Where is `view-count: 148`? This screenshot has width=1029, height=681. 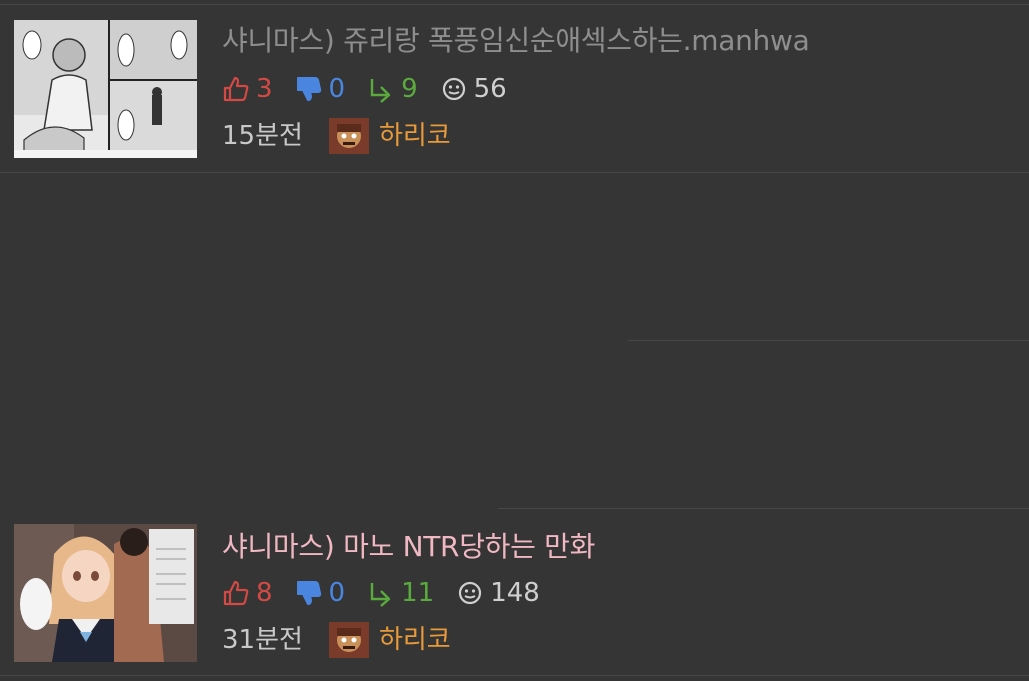
view-count: 148 is located at coordinates (498, 593).